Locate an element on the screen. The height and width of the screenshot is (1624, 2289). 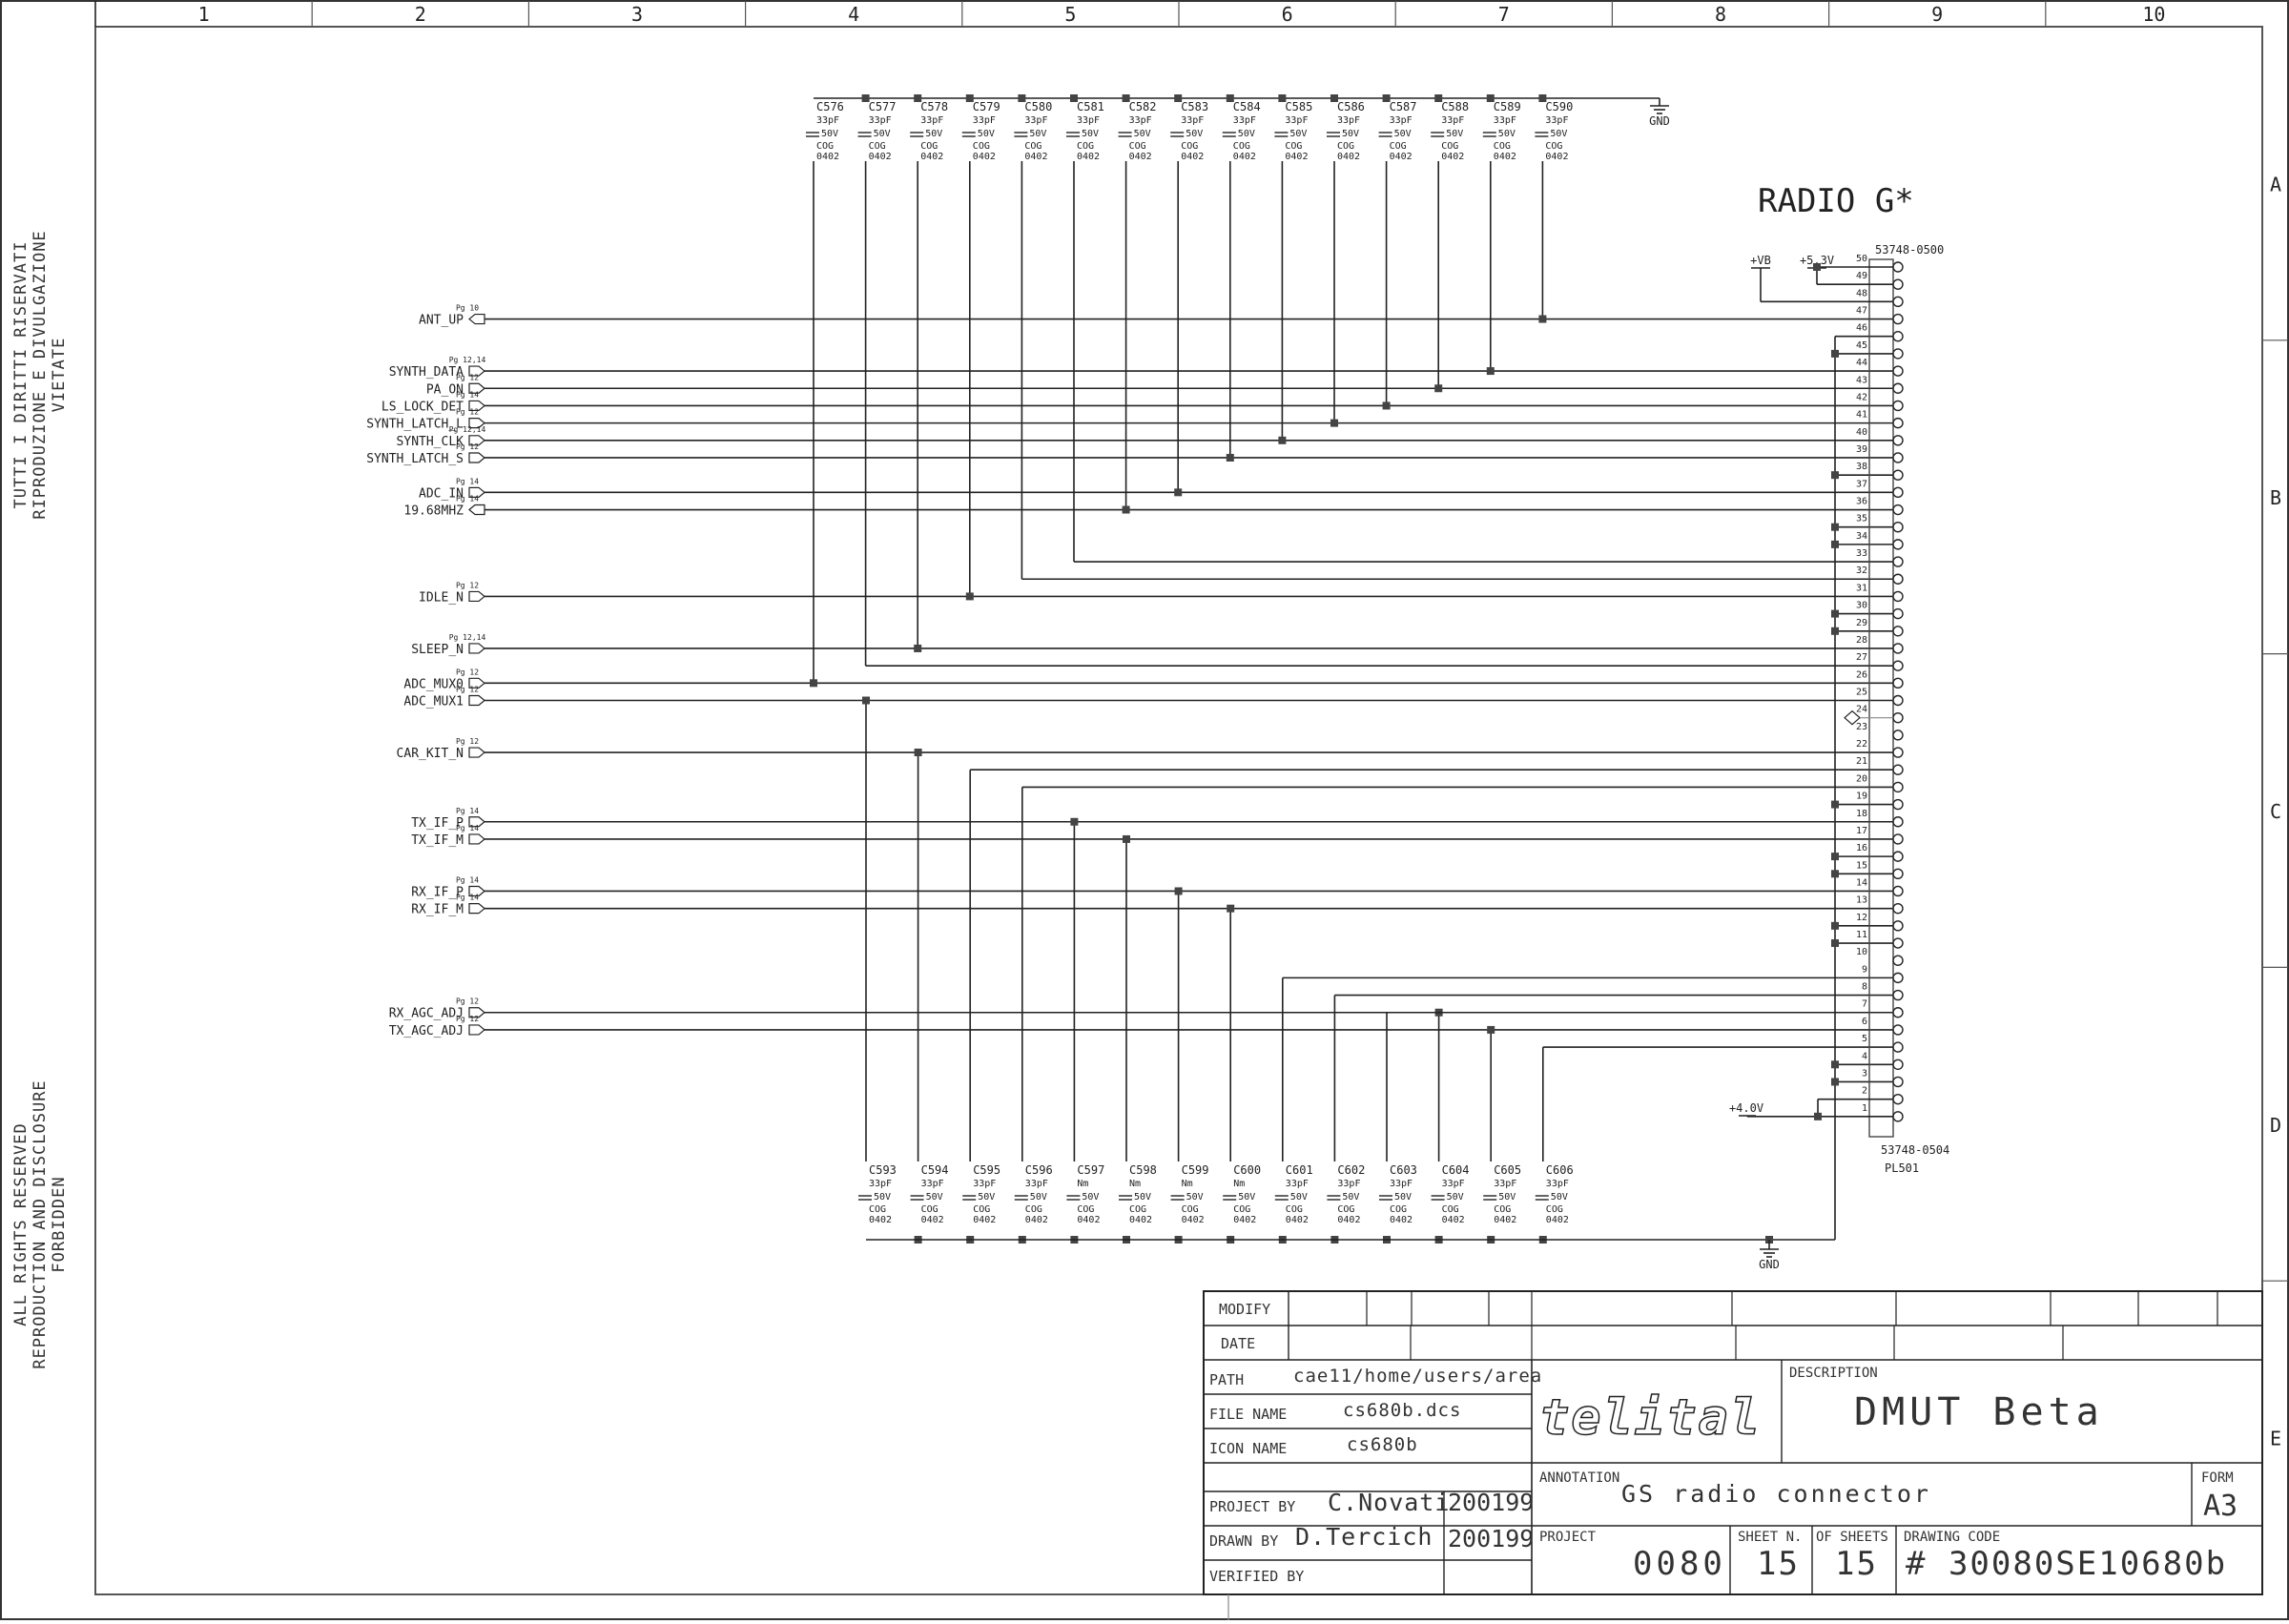
signal-name: 19.68MHZ is located at coordinates (433, 511).